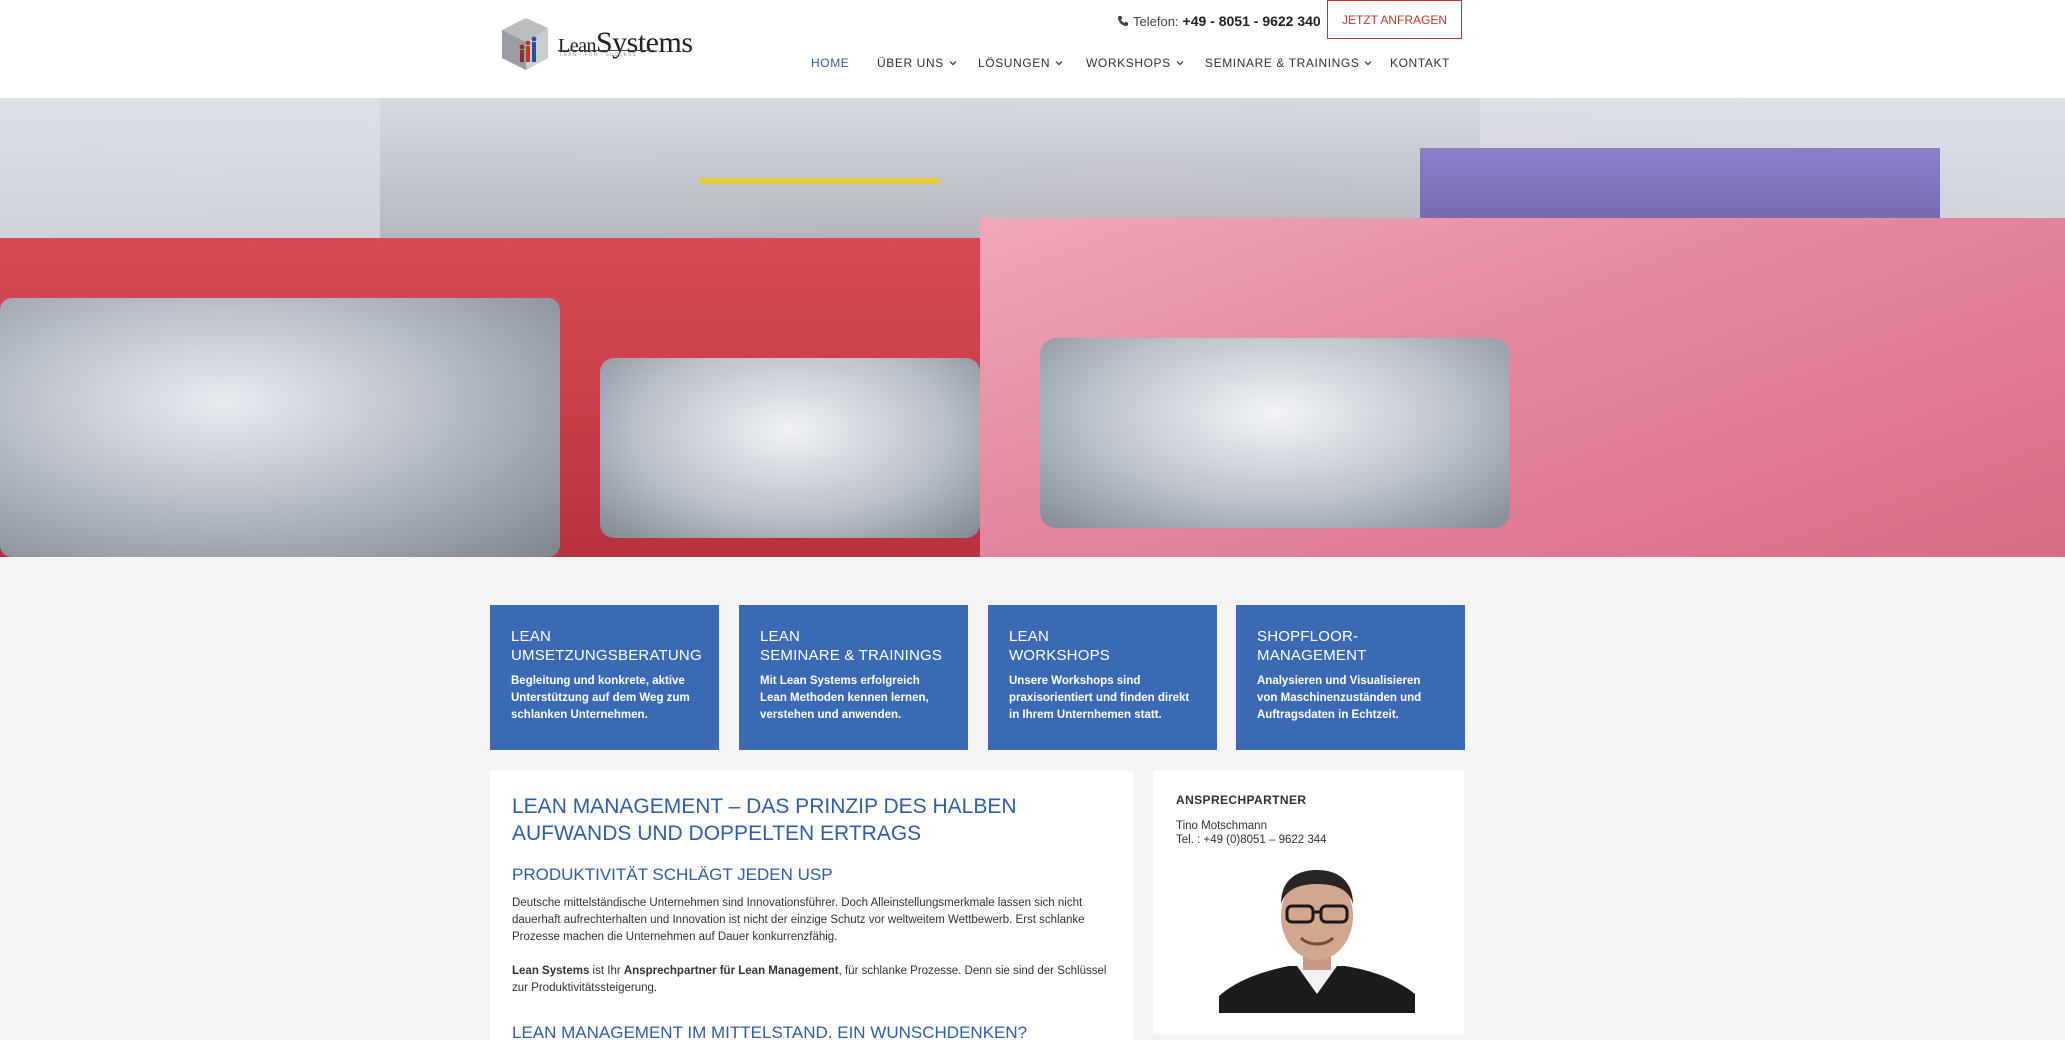 Image resolution: width=2065 pixels, height=1040 pixels. What do you see at coordinates (1156, 21) in the screenshot?
I see `phone-label: Telefon:` at bounding box center [1156, 21].